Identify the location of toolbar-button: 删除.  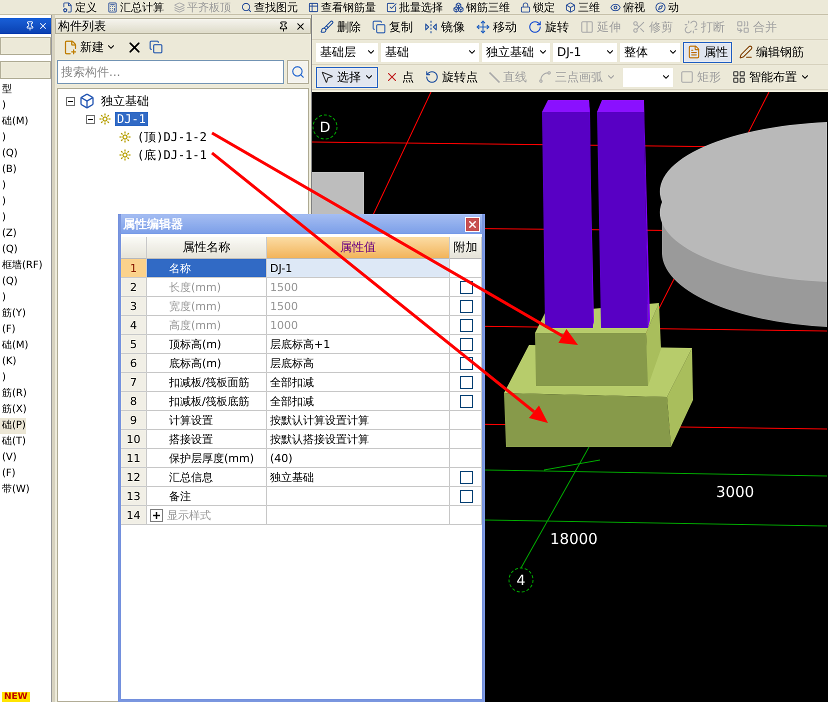
(340, 27).